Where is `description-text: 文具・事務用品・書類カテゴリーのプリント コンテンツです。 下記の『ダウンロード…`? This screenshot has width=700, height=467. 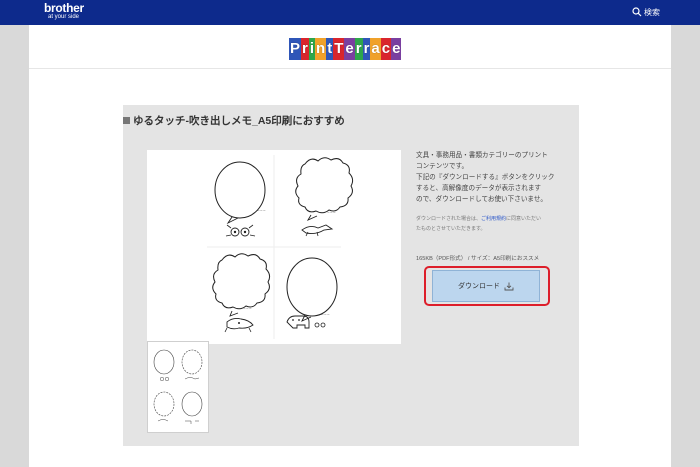
description-text: 文具・事務用品・書類カテゴリーのプリント コンテンツです。 下記の『ダウンロード… is located at coordinates (496, 177).